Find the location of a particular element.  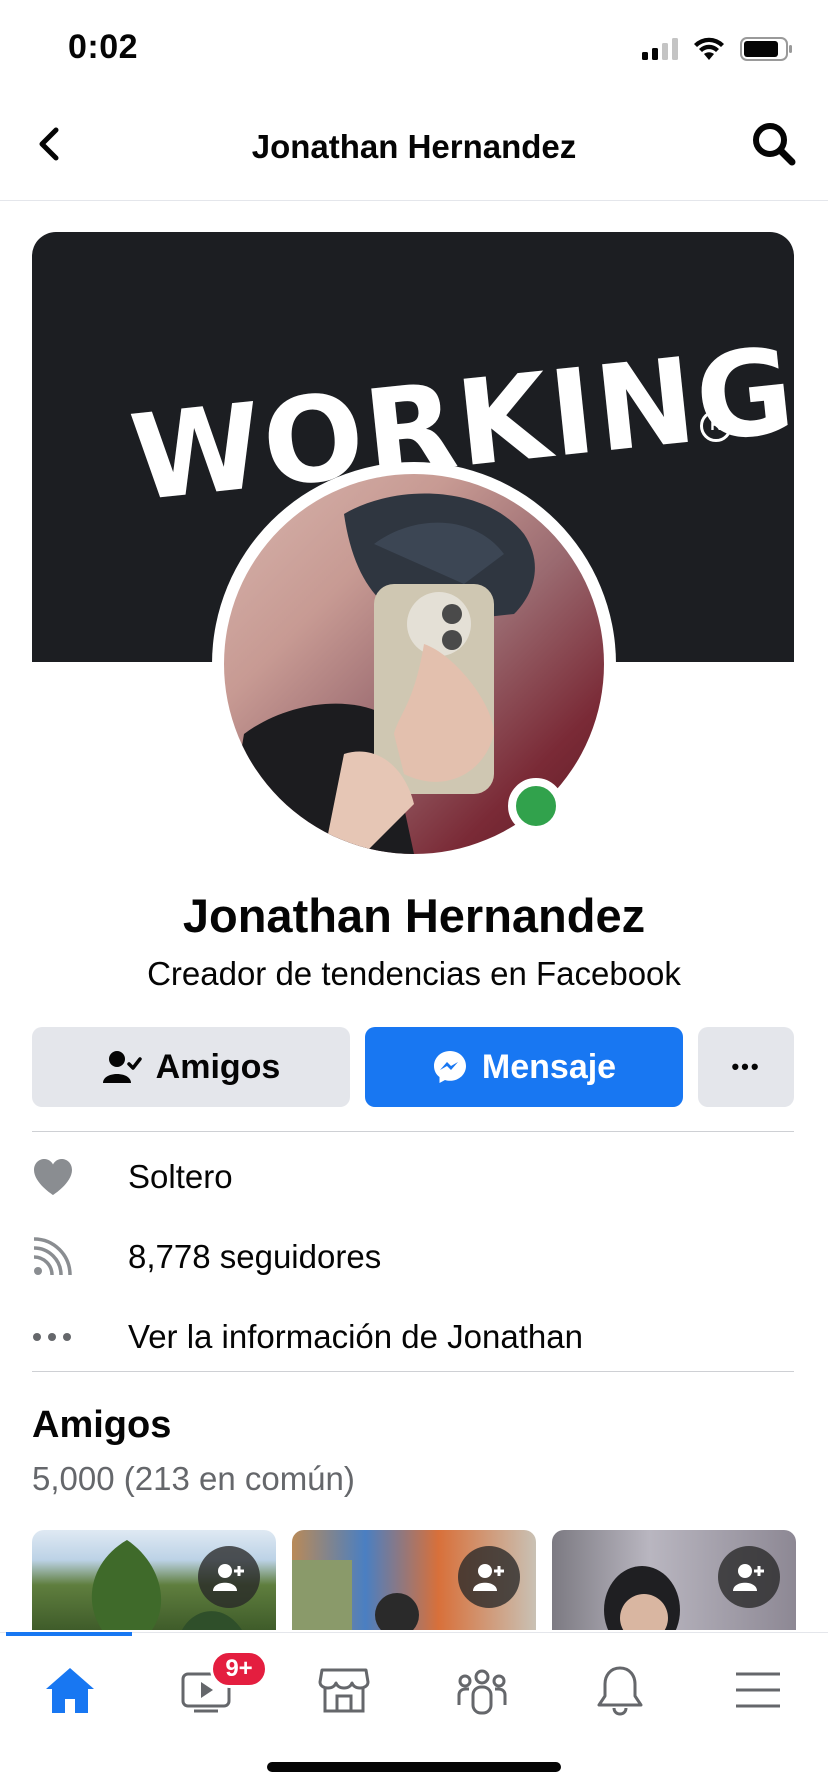

tab-notifications is located at coordinates (620, 1690).